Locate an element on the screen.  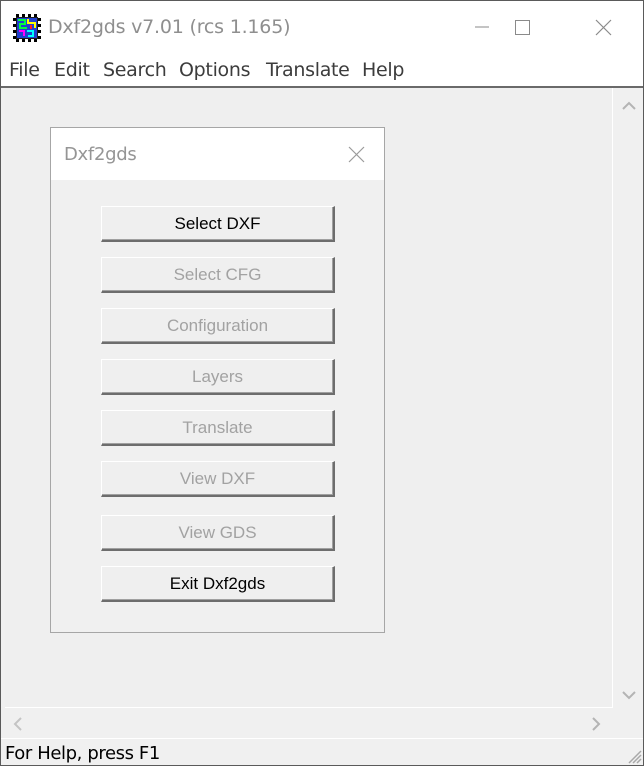
vertical-scrollbar is located at coordinates (628, 398).